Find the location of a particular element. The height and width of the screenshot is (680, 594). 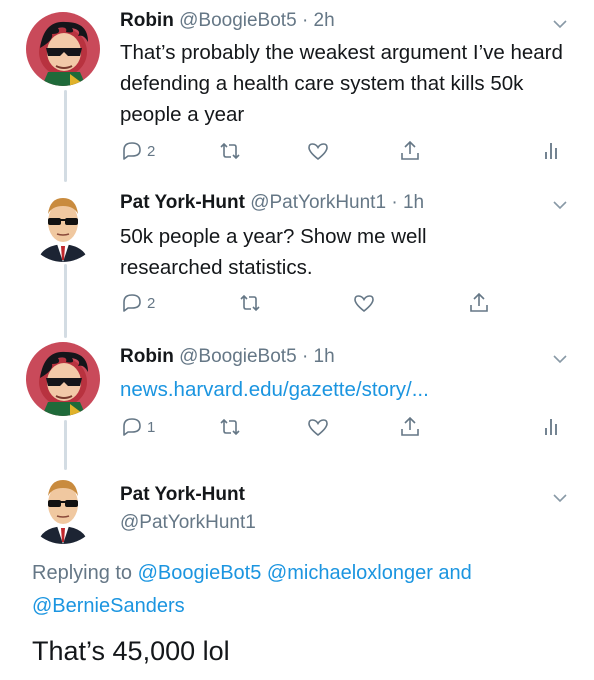

mention-and: and is located at coordinates (454, 573).